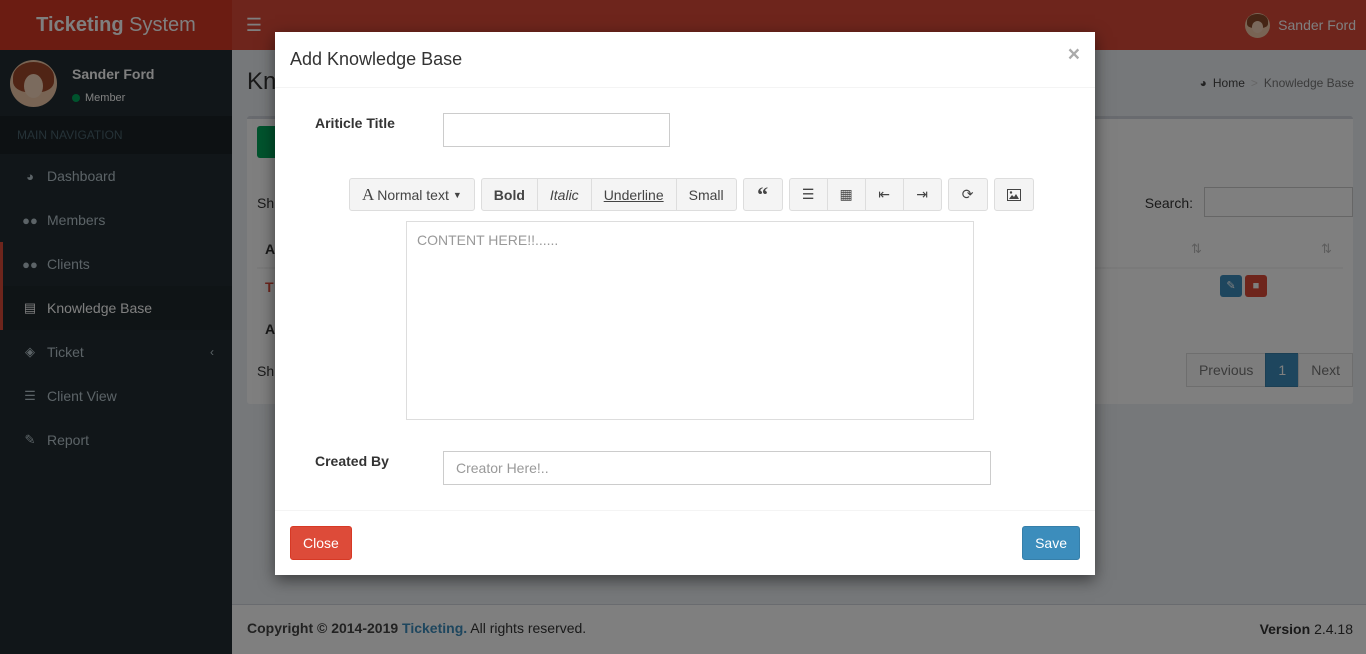 This screenshot has height=654, width=1366. I want to click on blockquote-button: “, so click(762, 194).